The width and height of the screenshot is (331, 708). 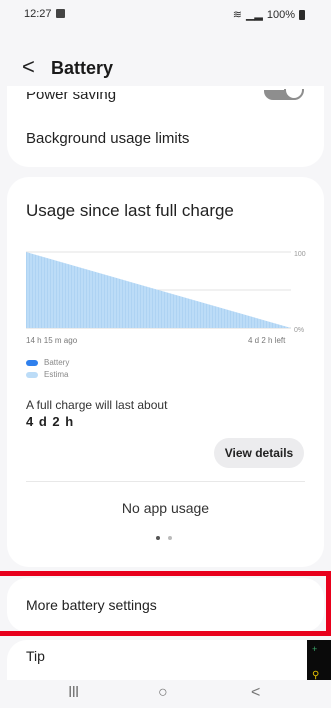 I want to click on divider, so click(x=165, y=481).